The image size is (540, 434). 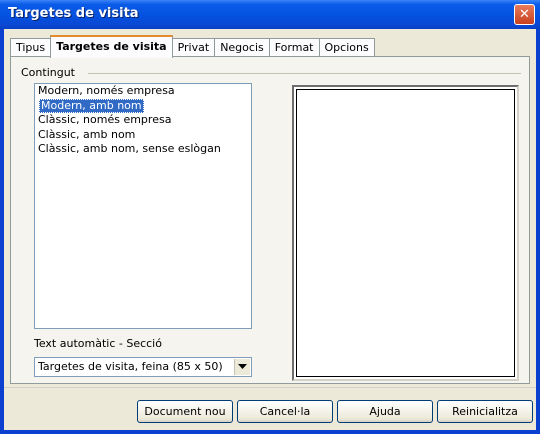 I want to click on list-item: Clàssic, amb nom, so click(x=143, y=135).